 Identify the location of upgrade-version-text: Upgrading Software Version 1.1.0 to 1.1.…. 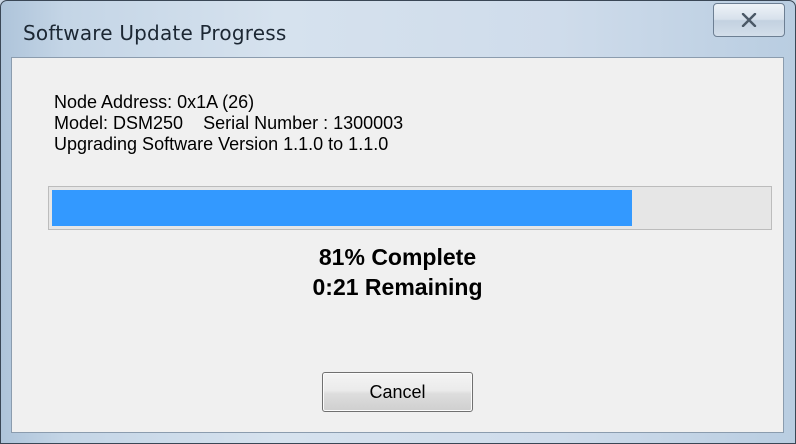
(221, 144).